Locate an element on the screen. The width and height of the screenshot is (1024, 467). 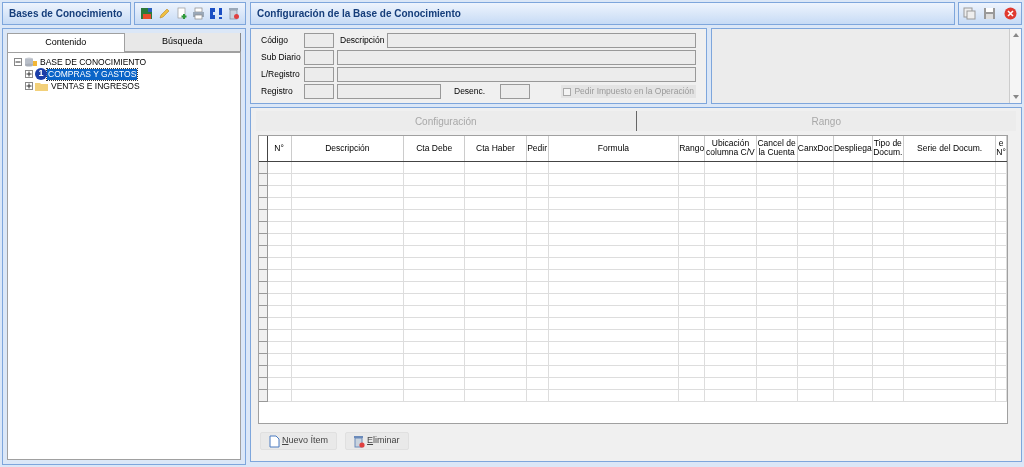
notes-box is located at coordinates (866, 66).